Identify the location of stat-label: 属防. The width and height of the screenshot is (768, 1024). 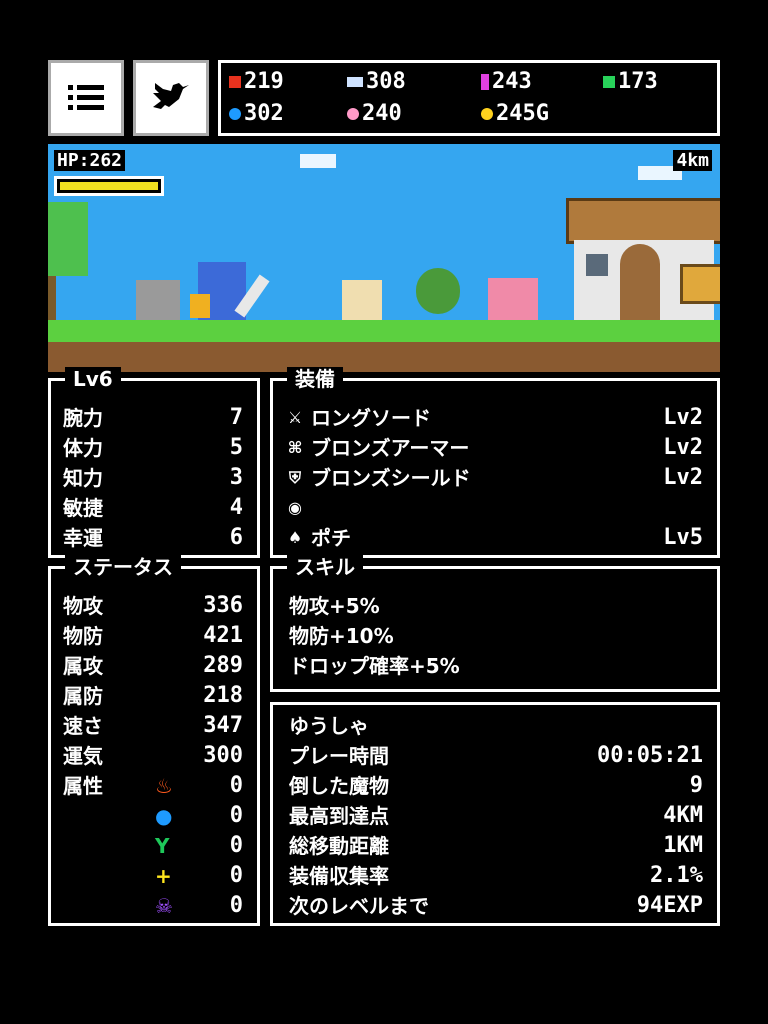
(83, 696).